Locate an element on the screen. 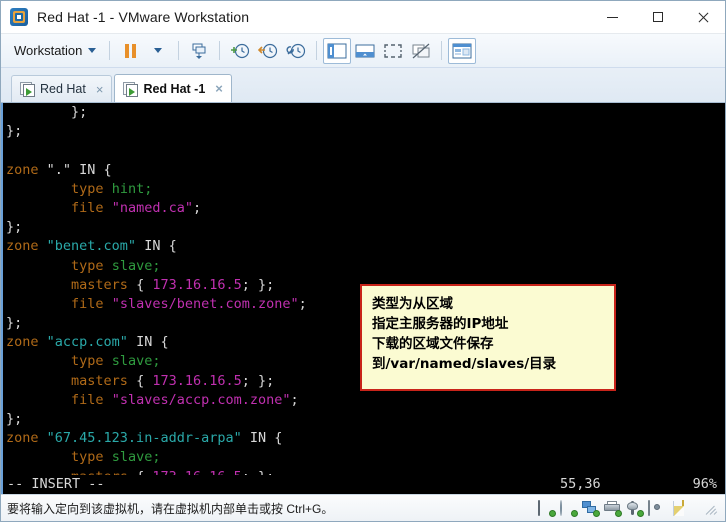 The height and width of the screenshot is (522, 726). snapshot-icon is located at coordinates (199, 51).